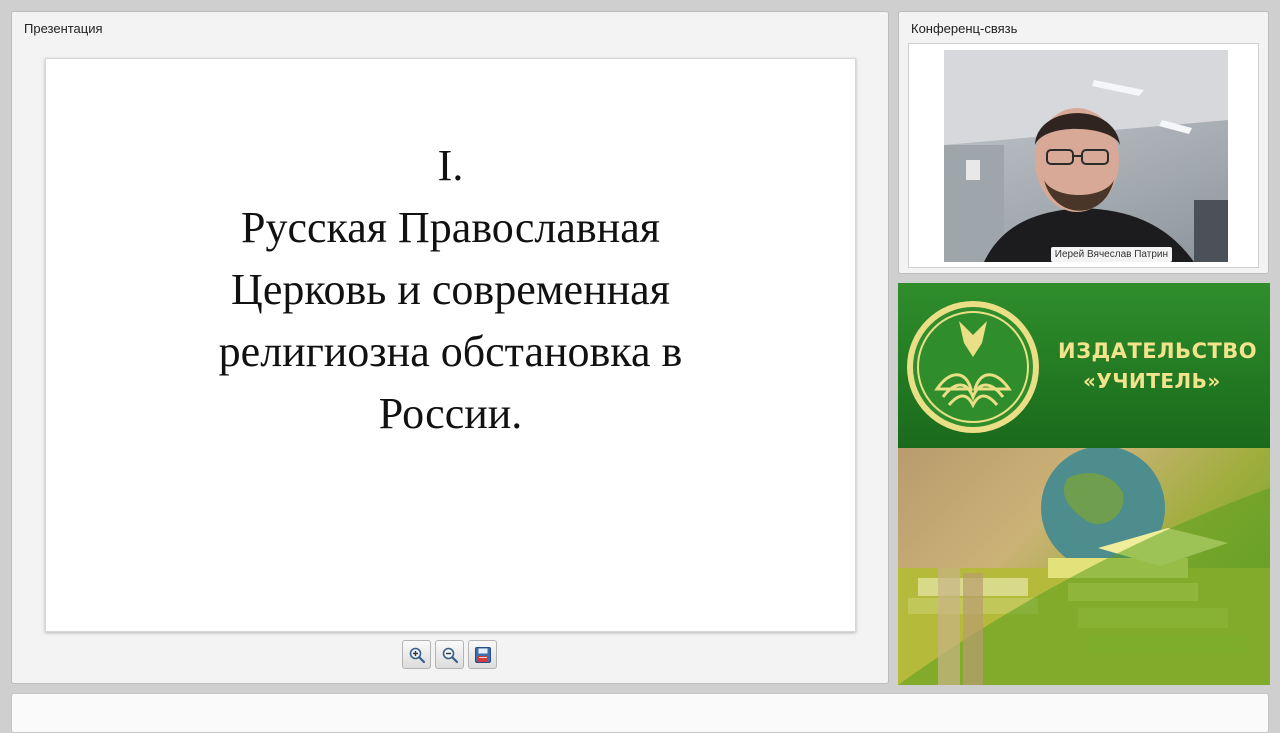 This screenshot has width=1280, height=733. What do you see at coordinates (450, 165) in the screenshot?
I see `slide-line: I.` at bounding box center [450, 165].